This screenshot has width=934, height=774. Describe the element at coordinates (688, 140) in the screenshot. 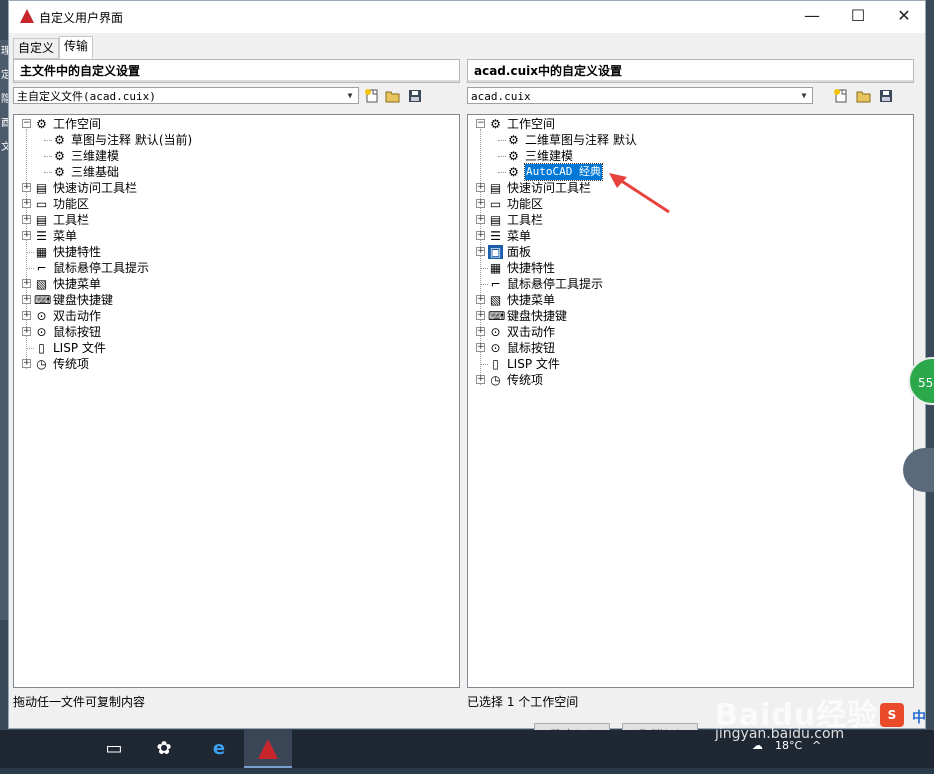

I see `tree-item: ⚙ 二维草图与注释 默认` at that location.